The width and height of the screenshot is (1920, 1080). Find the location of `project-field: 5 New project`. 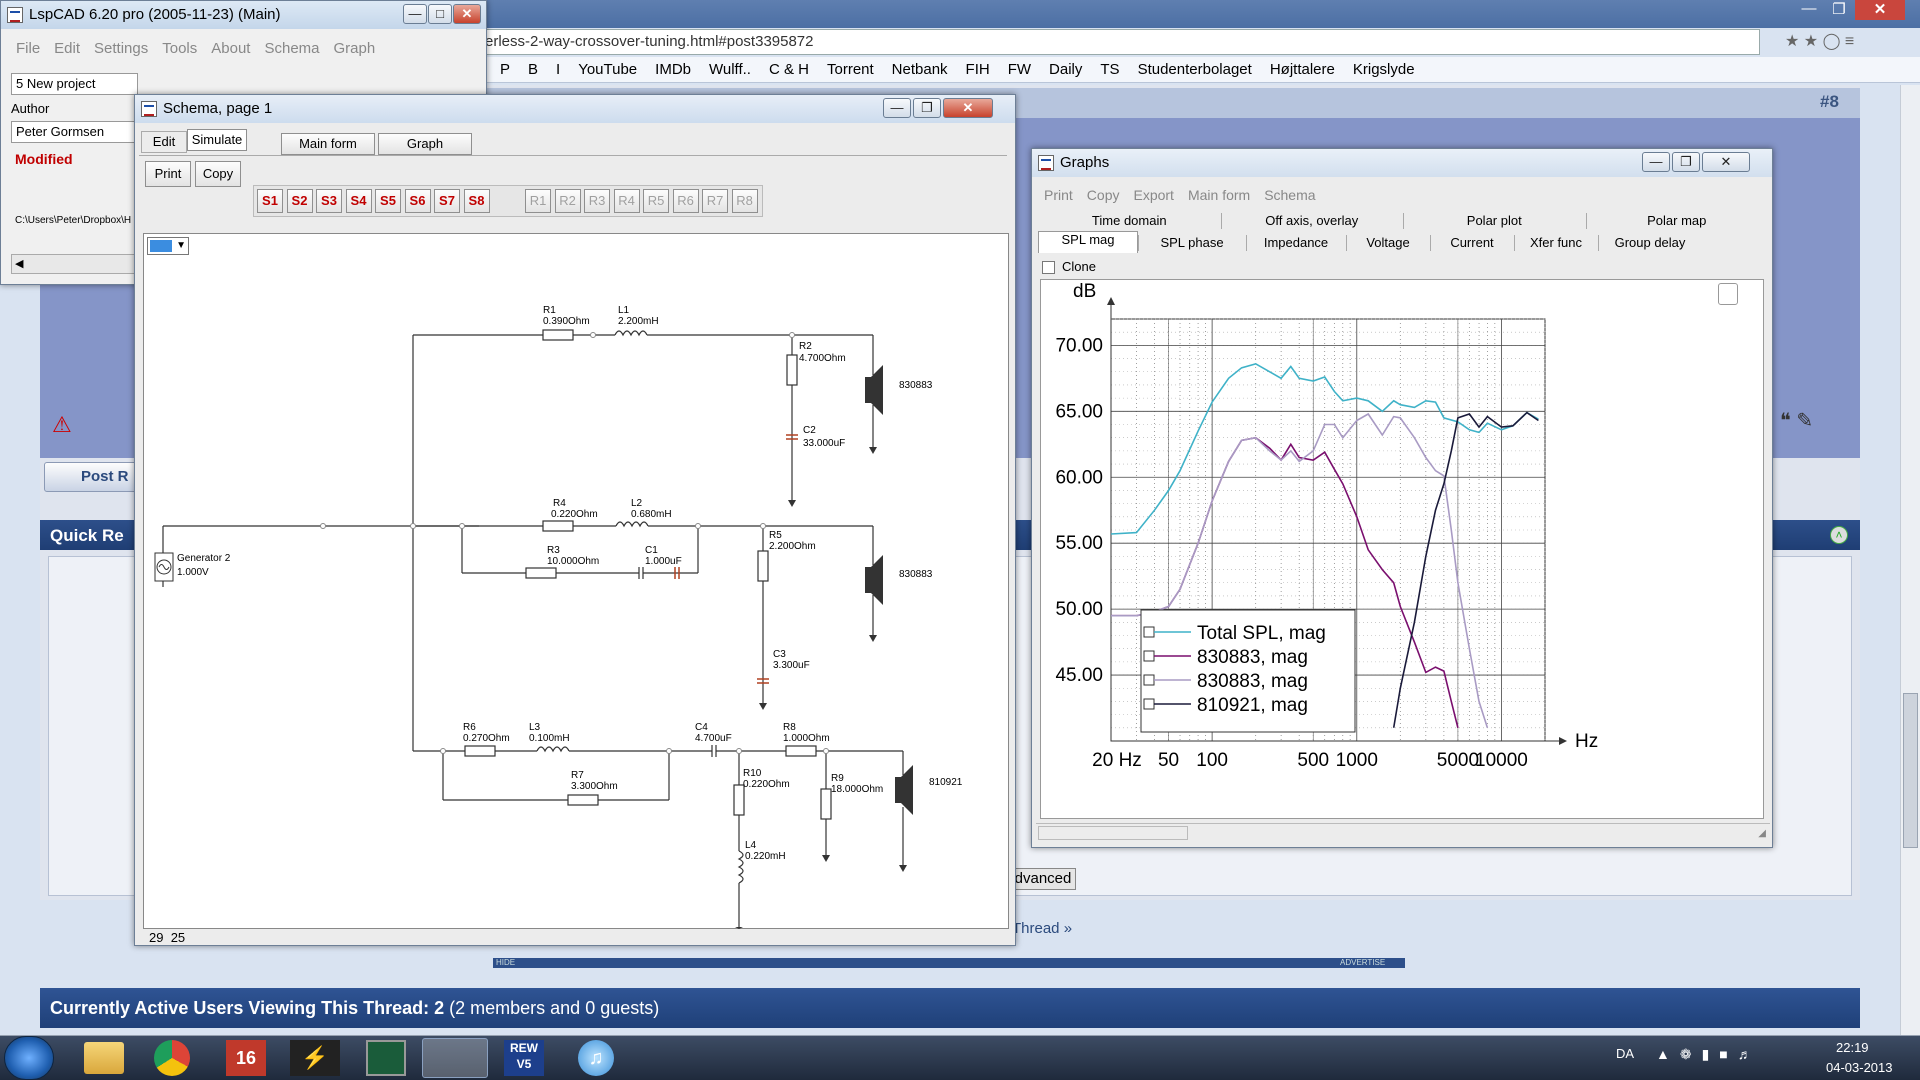

project-field: 5 New project is located at coordinates (74, 84).